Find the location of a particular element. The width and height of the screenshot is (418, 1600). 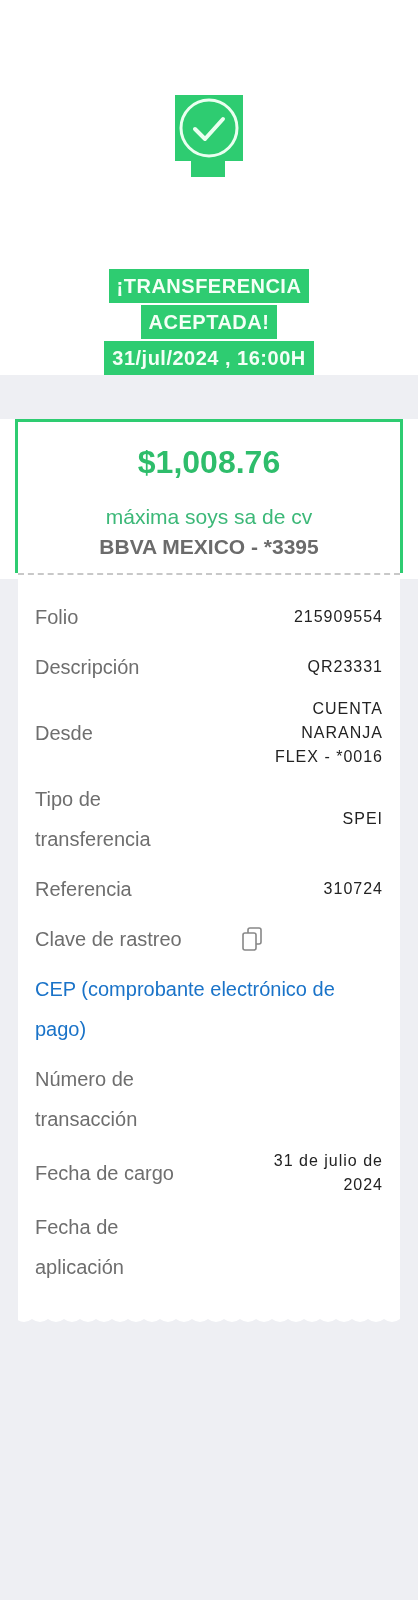

status-title: ¡TRANSFERENCIA is located at coordinates (209, 286).